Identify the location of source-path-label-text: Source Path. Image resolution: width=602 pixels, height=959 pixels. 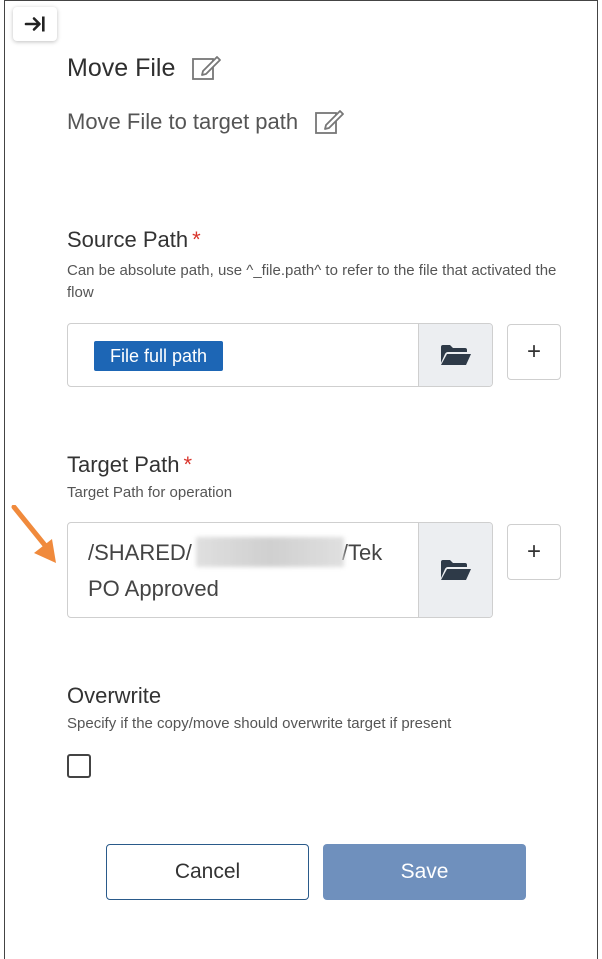
(128, 239).